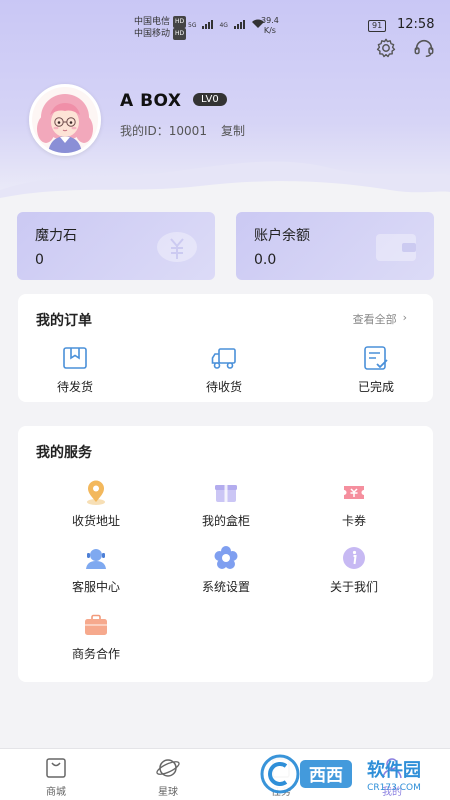 This screenshot has width=450, height=800. I want to click on speed-value: 39.4, so click(270, 20).